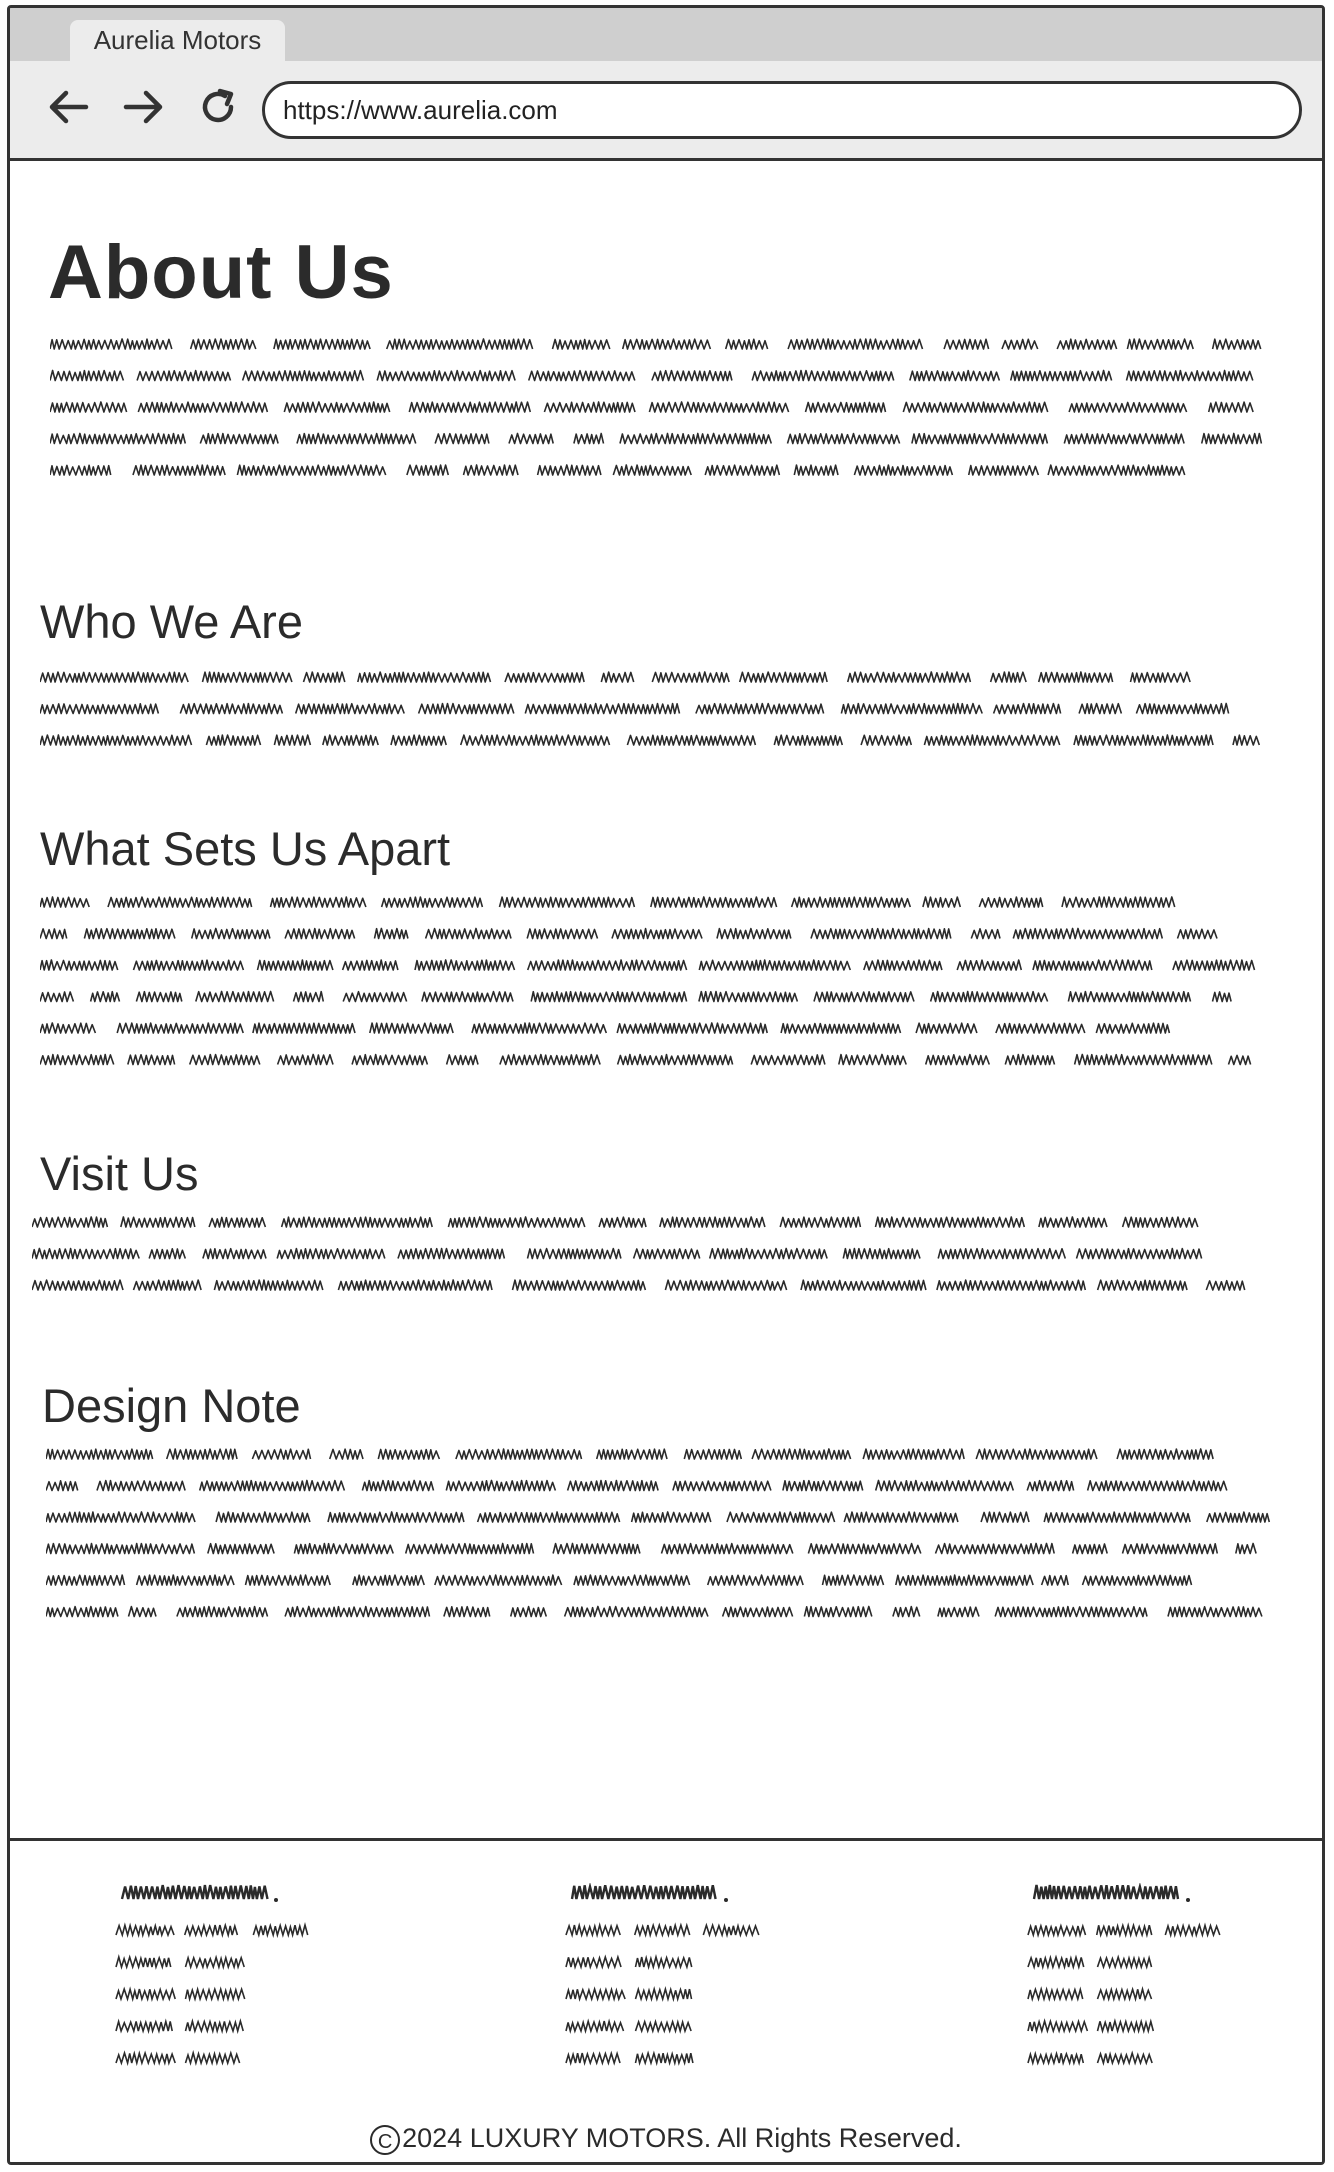 This screenshot has height=2172, width=1334. I want to click on who-we-are-paragraph, so click(655, 718).